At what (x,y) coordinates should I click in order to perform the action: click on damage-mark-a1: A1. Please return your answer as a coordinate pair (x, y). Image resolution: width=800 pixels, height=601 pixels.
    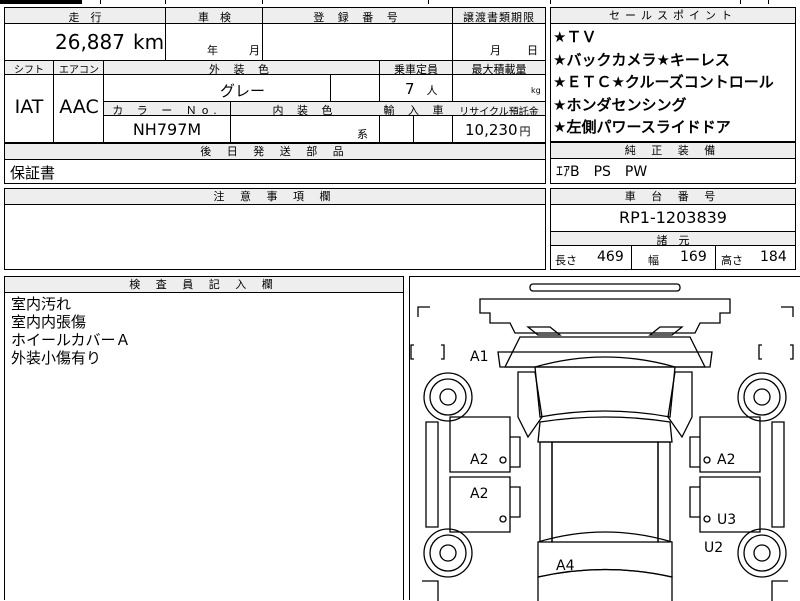
    Looking at the image, I should click on (479, 357).